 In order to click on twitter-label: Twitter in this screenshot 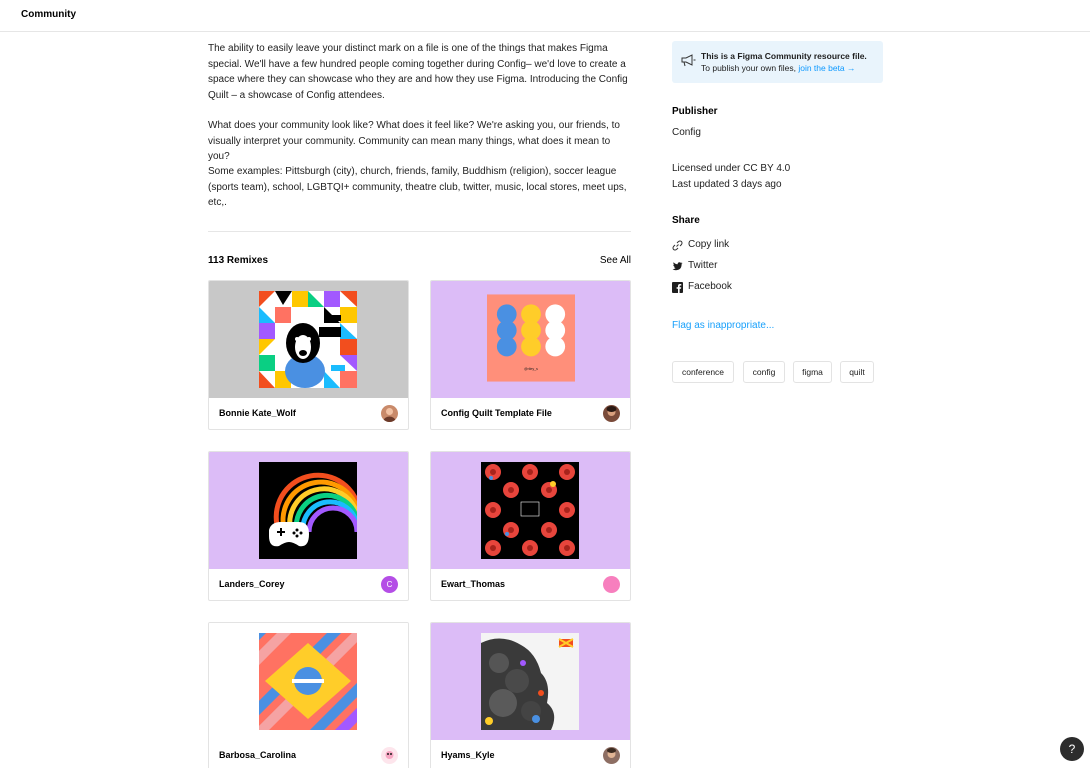, I will do `click(703, 265)`.